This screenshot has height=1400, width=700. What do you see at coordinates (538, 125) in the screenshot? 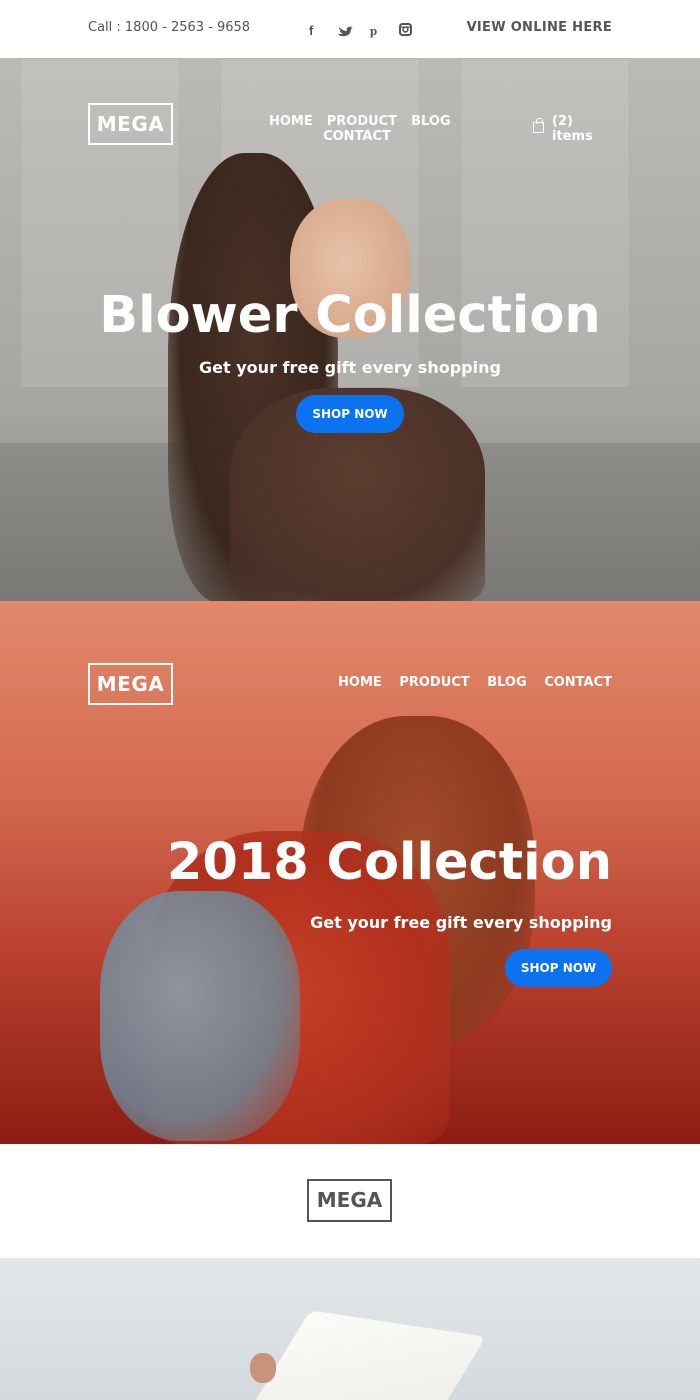
I see `shopping-bag-icon` at bounding box center [538, 125].